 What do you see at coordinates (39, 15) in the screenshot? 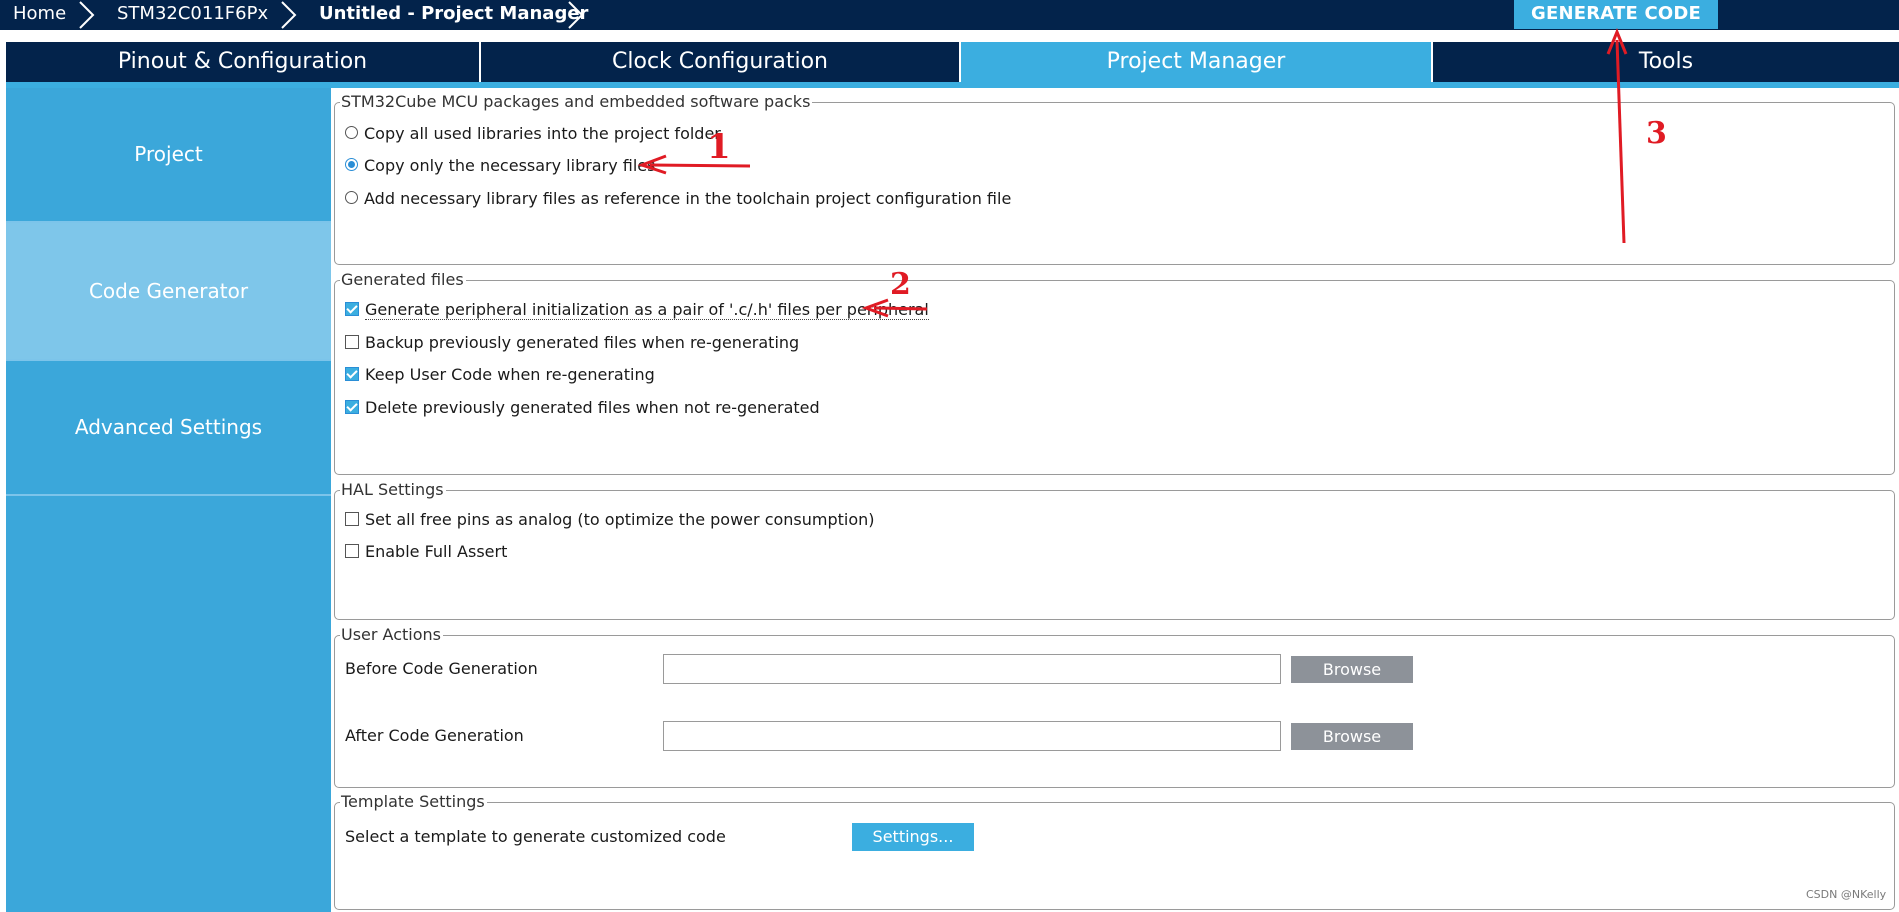
I see `breadcrumb-home: Home` at bounding box center [39, 15].